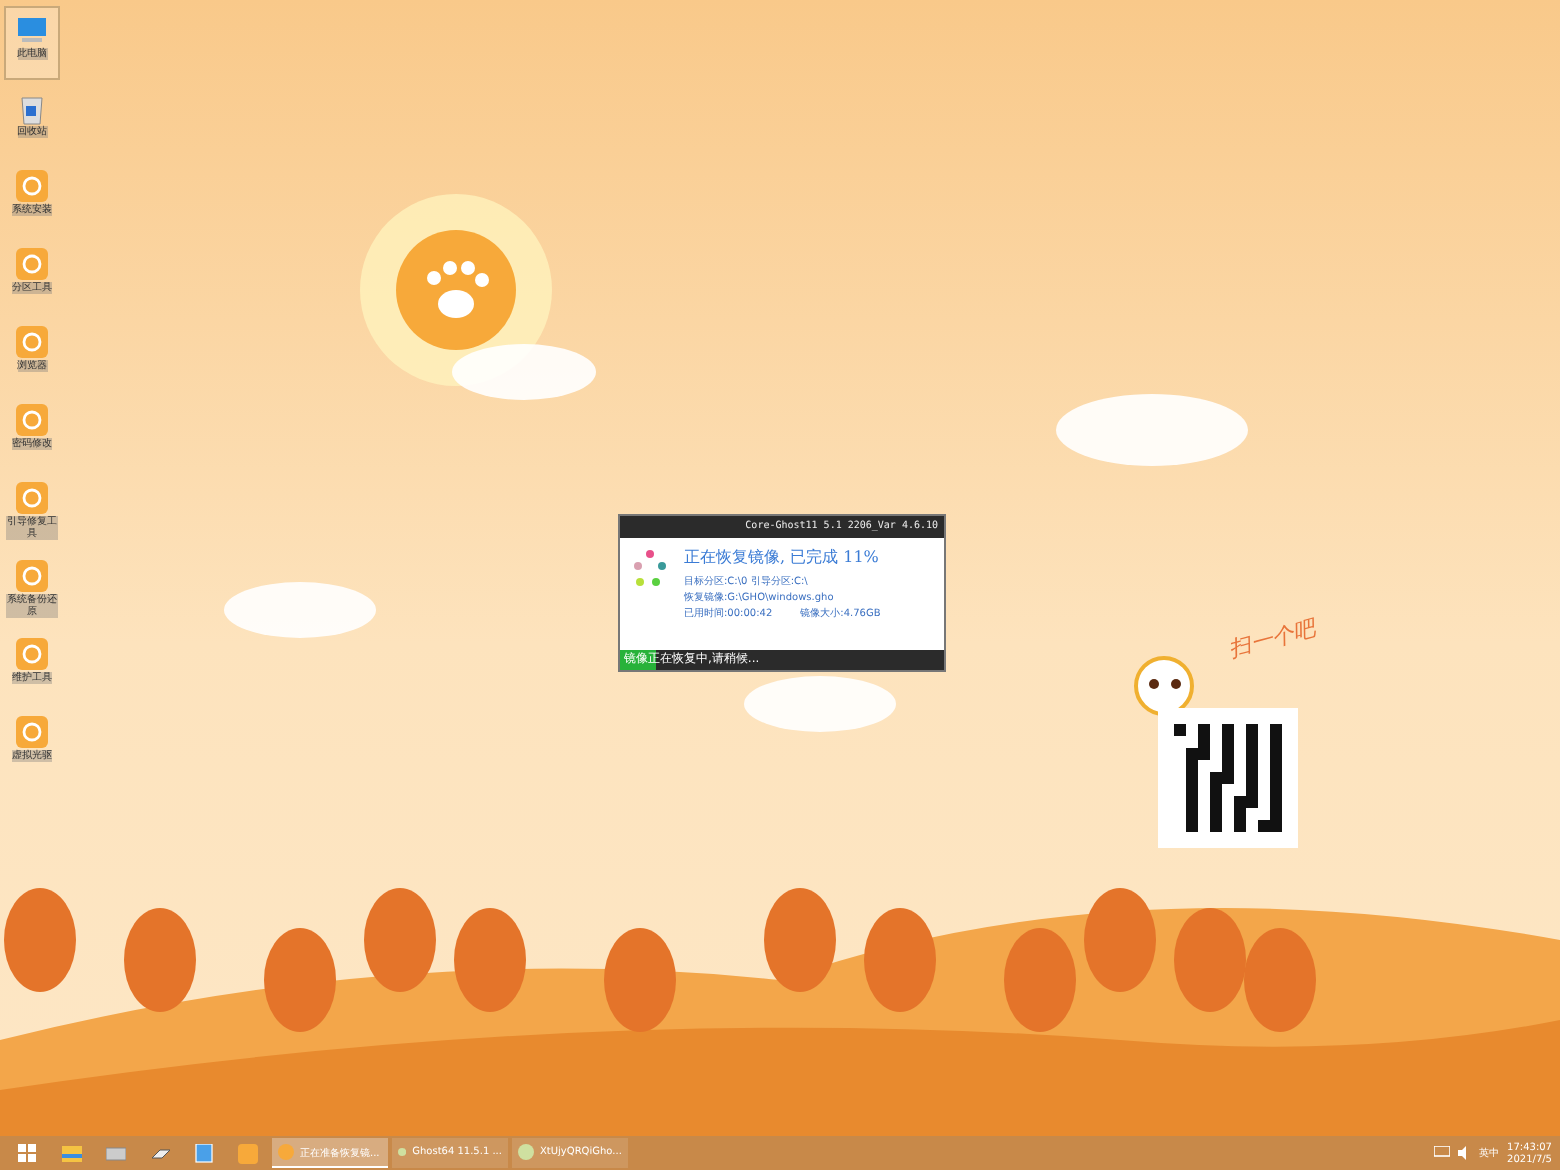  What do you see at coordinates (1464, 1153) in the screenshot?
I see `speaker-icon` at bounding box center [1464, 1153].